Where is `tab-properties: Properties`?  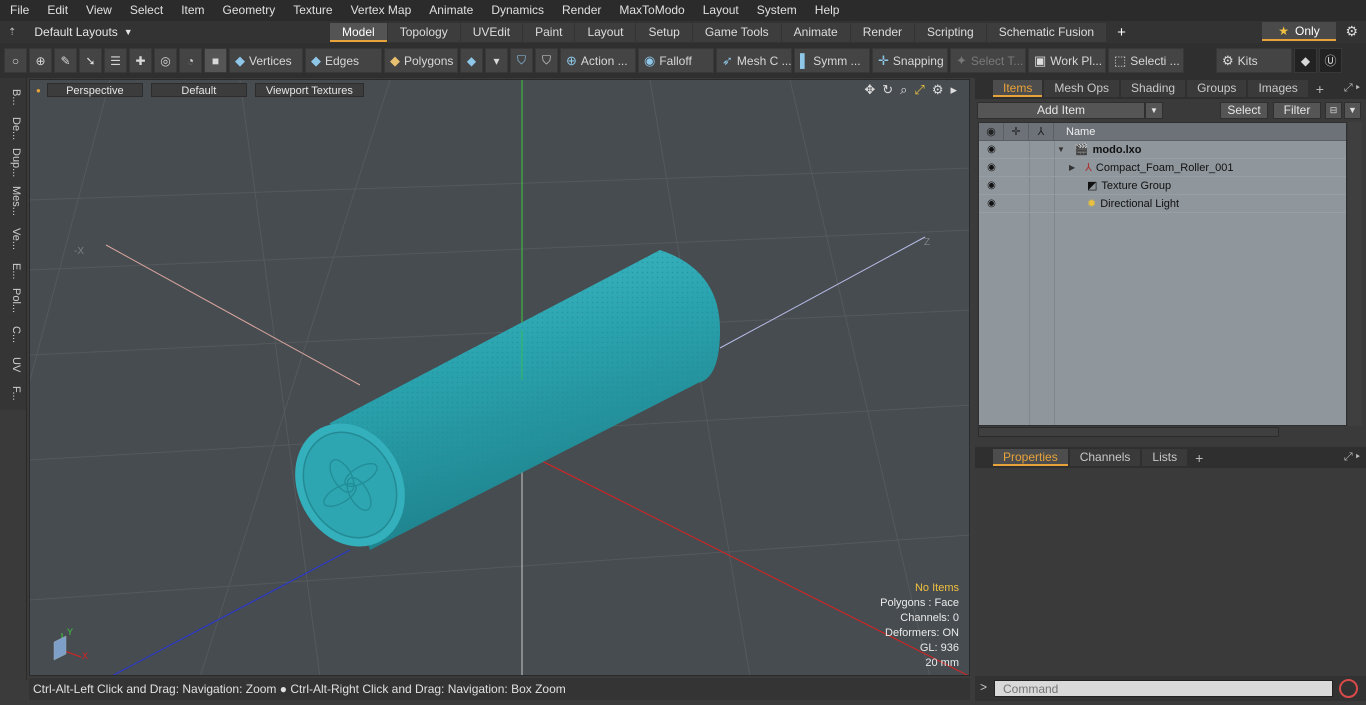 tab-properties: Properties is located at coordinates (1030, 457).